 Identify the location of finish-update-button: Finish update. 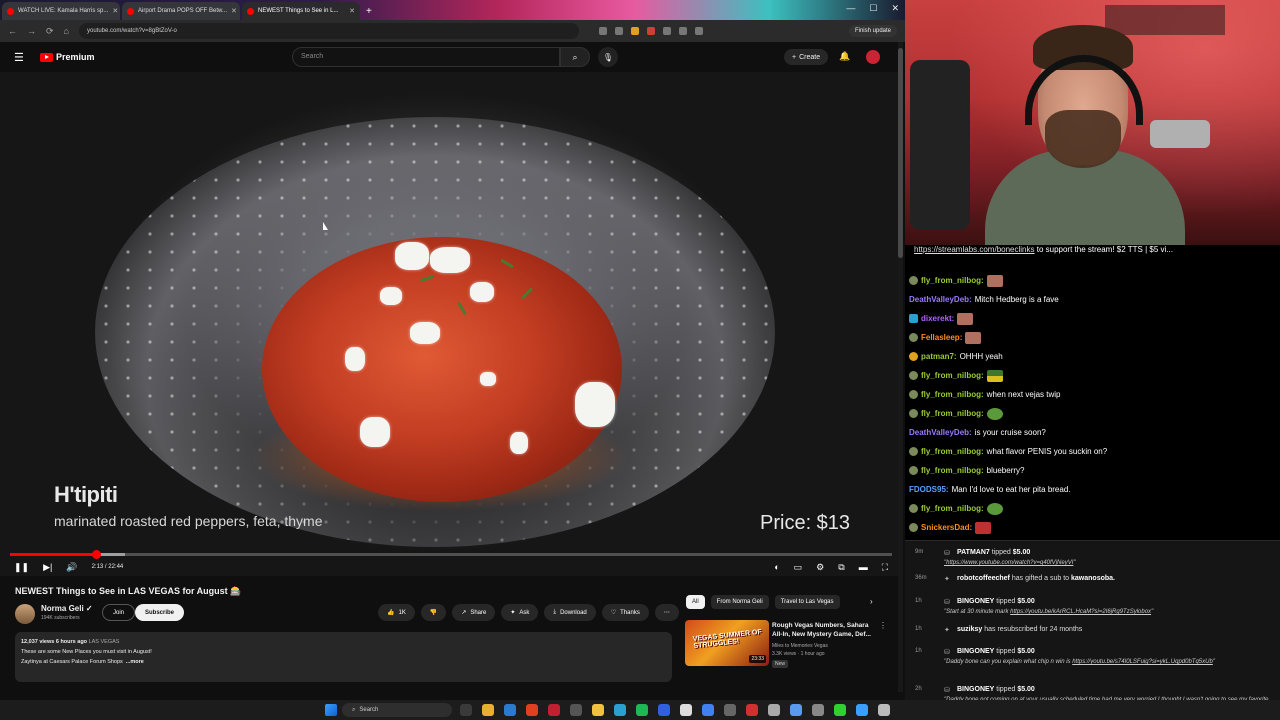
(872, 31).